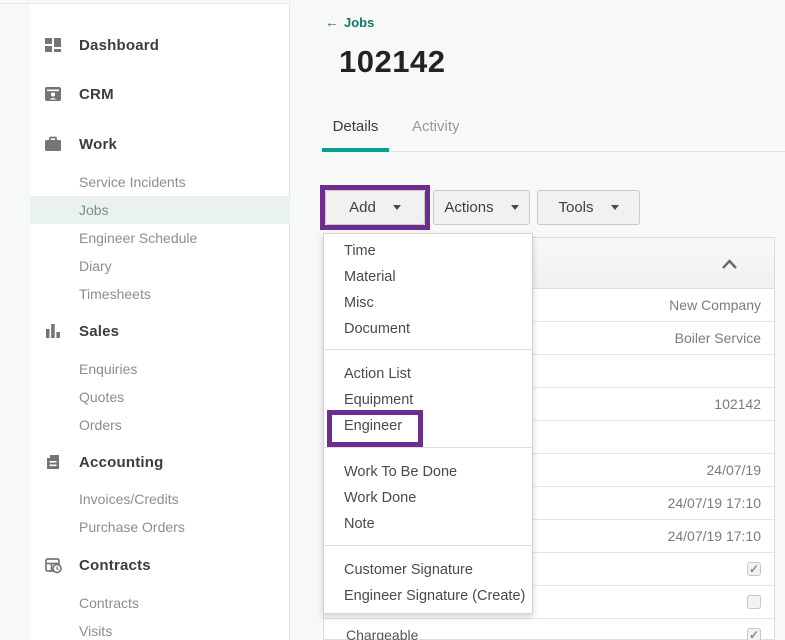 This screenshot has height=640, width=785. I want to click on sidebar-item-label: Orders, so click(100, 425).